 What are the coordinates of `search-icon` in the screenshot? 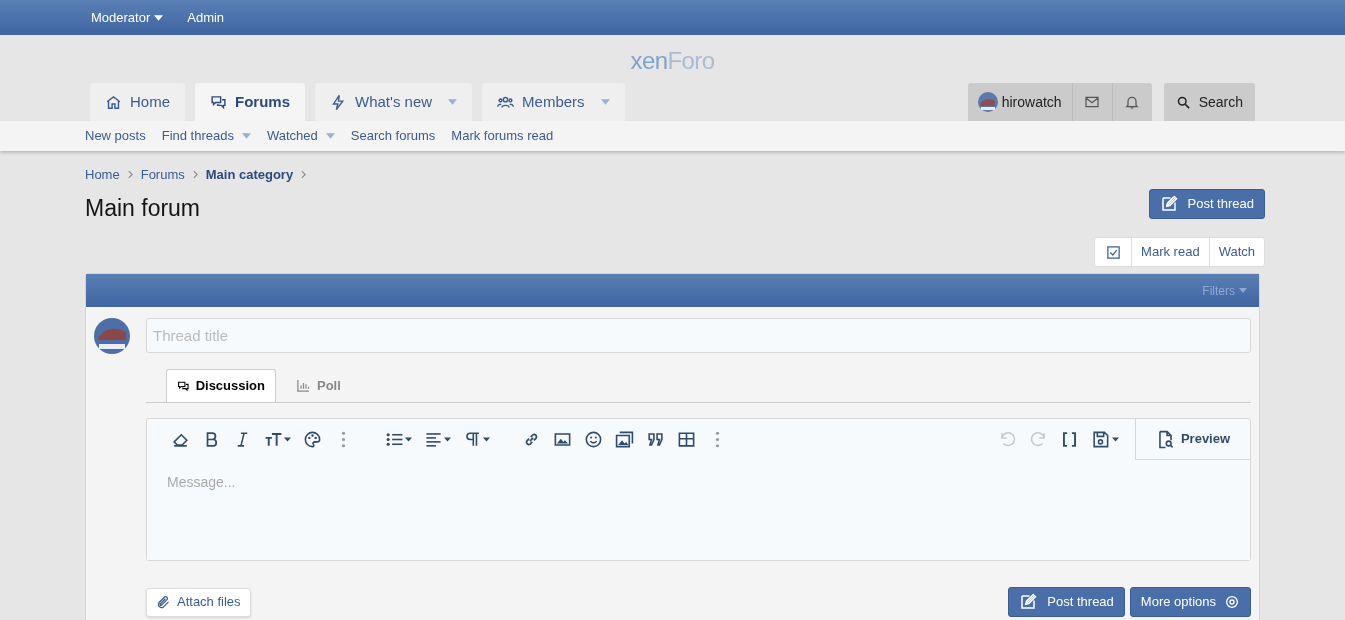 It's located at (1183, 102).